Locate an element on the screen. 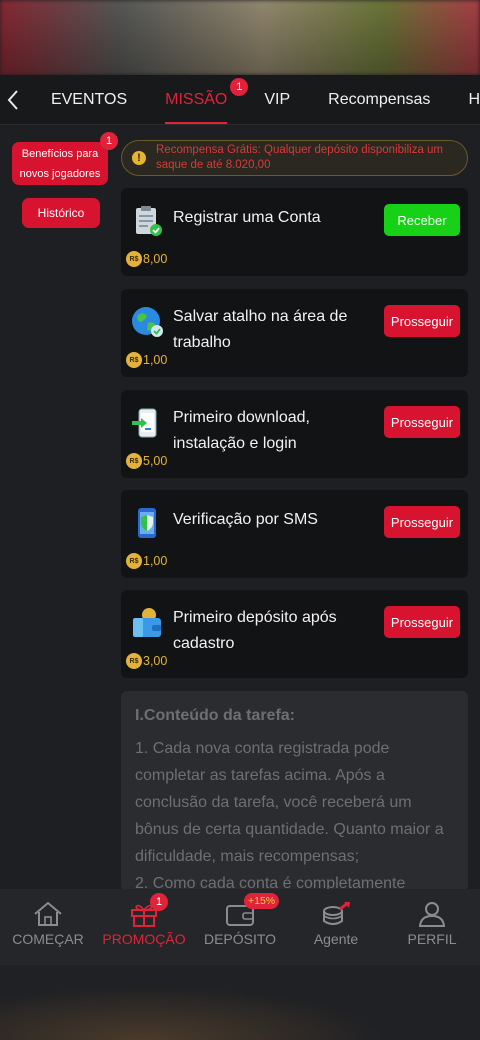 This screenshot has width=480, height=1040. content-paragraph-2: 2. Como cada conta é completamente is located at coordinates (270, 883).